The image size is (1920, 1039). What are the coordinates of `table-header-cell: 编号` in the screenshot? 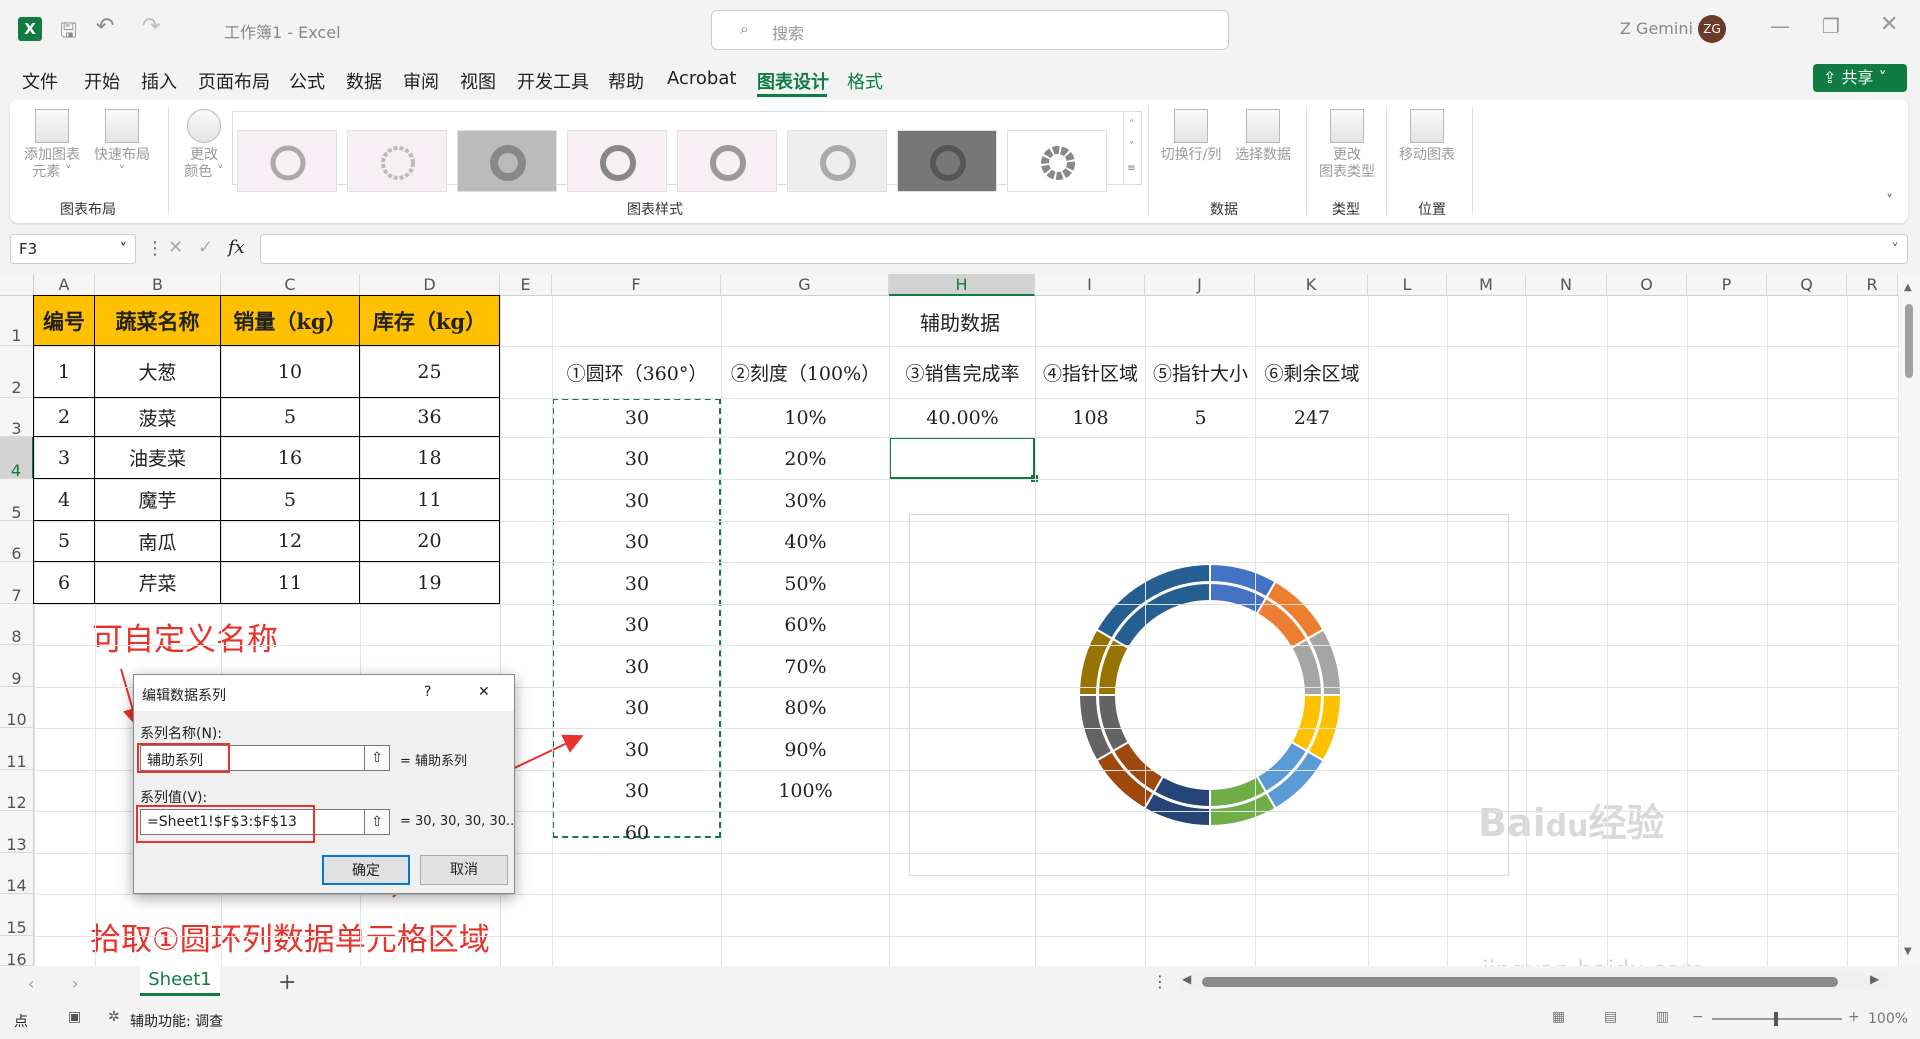 It's located at (64, 320).